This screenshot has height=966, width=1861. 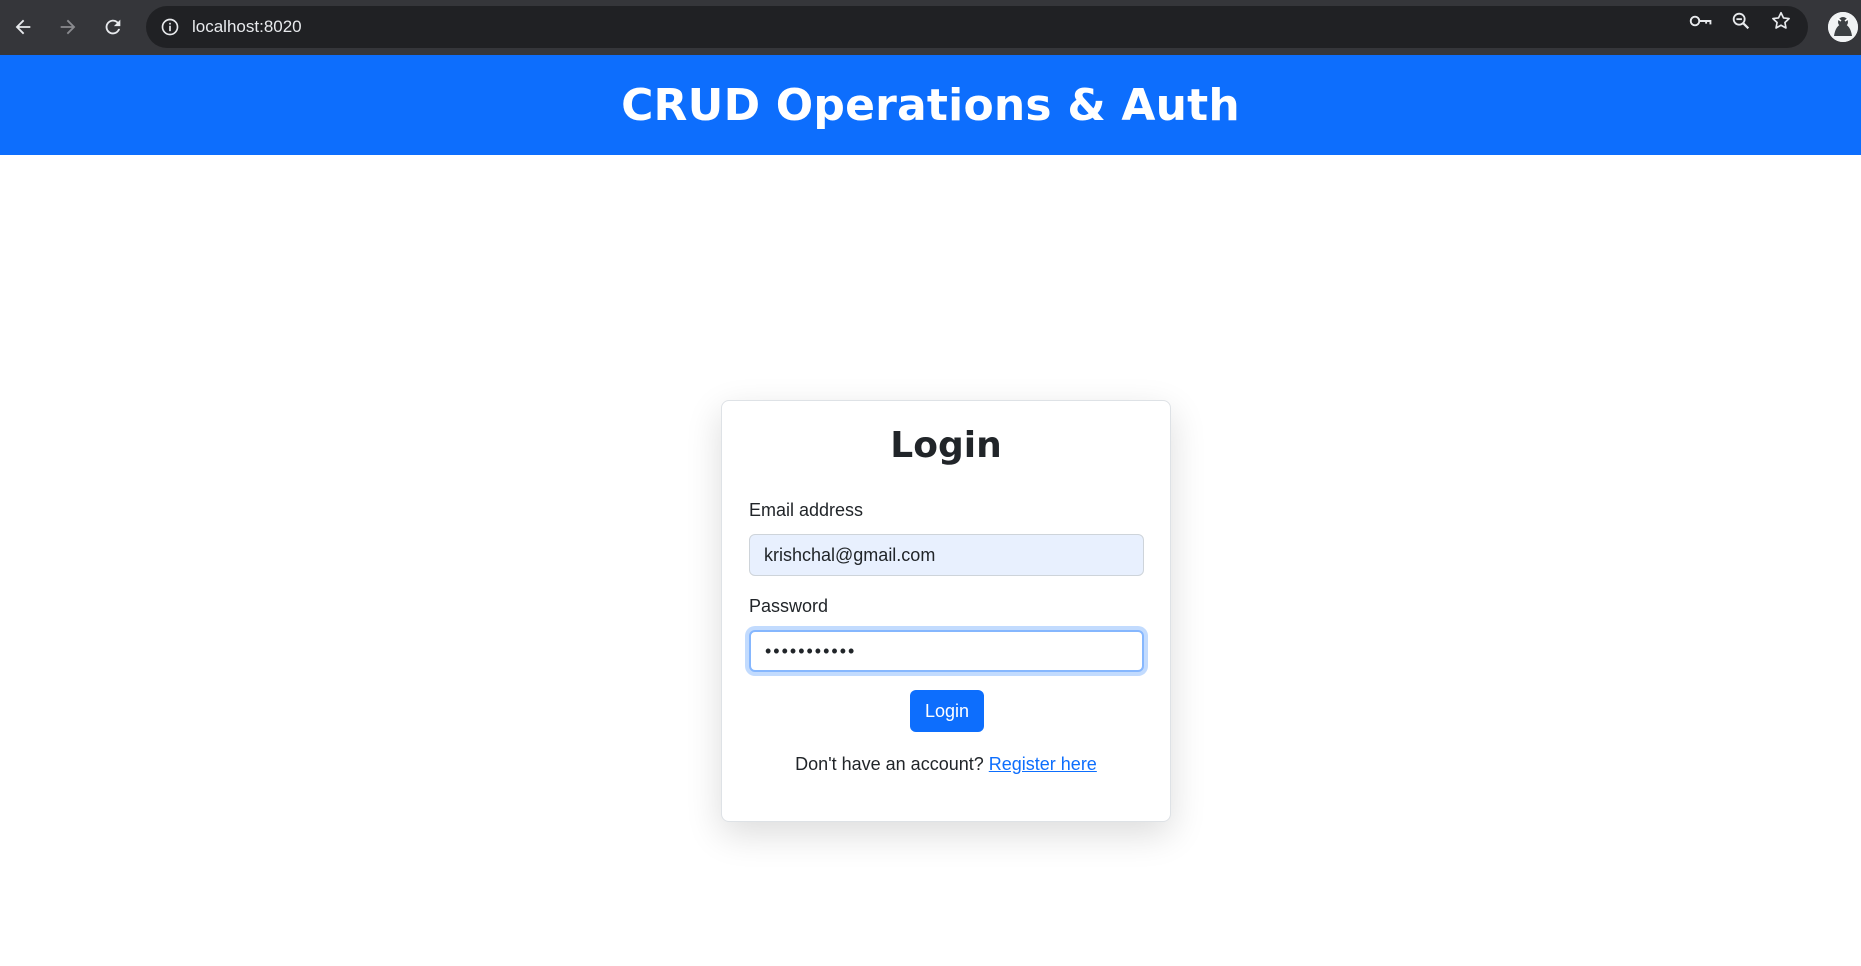 What do you see at coordinates (806, 510) in the screenshot?
I see `email-label: Email address` at bounding box center [806, 510].